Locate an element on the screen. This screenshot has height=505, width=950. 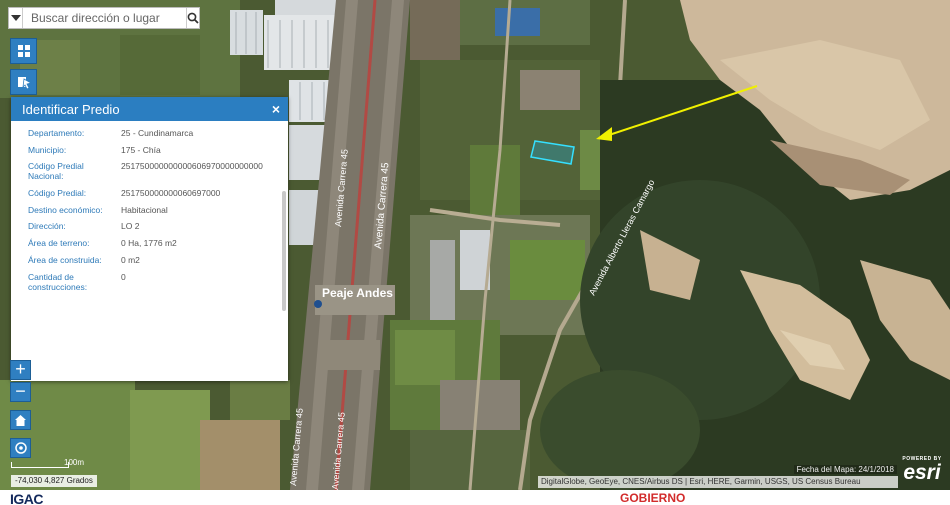
identify-pointer-icon is located at coordinates (24, 83).